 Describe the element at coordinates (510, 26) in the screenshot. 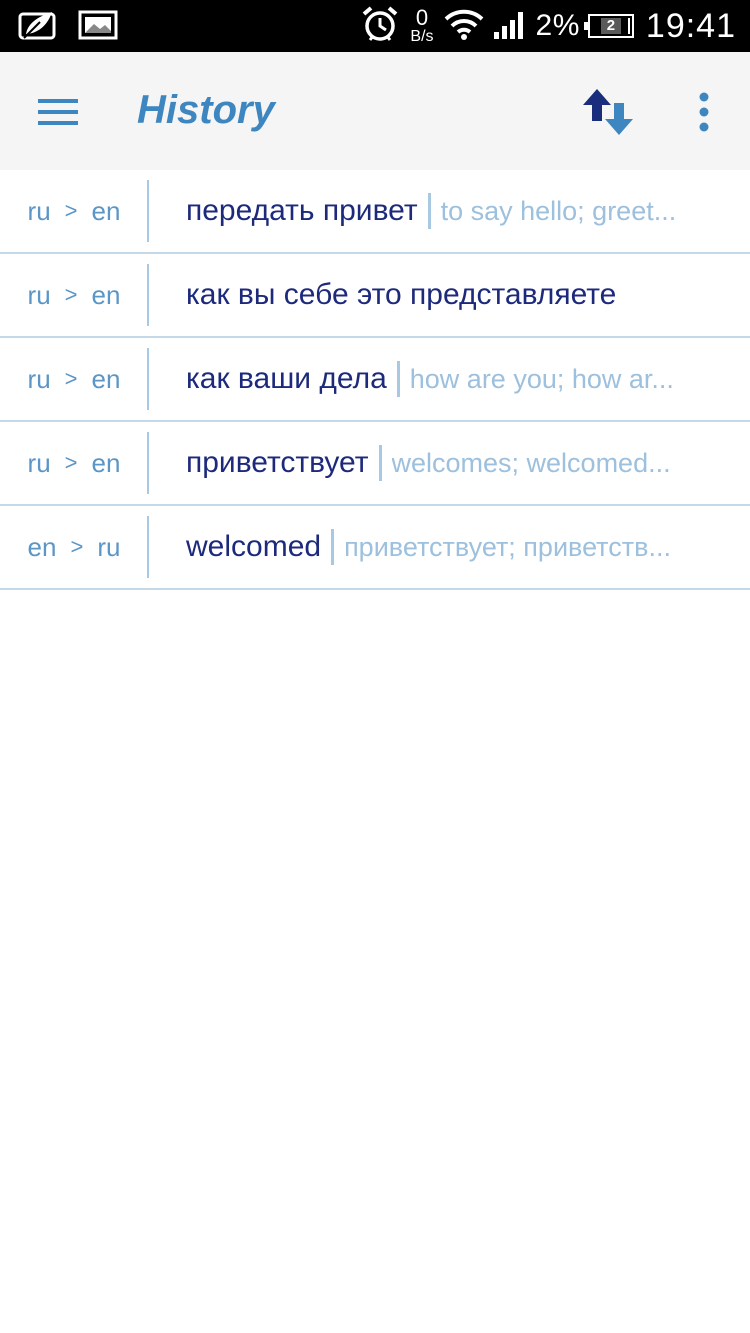

I see `signal-icon` at that location.